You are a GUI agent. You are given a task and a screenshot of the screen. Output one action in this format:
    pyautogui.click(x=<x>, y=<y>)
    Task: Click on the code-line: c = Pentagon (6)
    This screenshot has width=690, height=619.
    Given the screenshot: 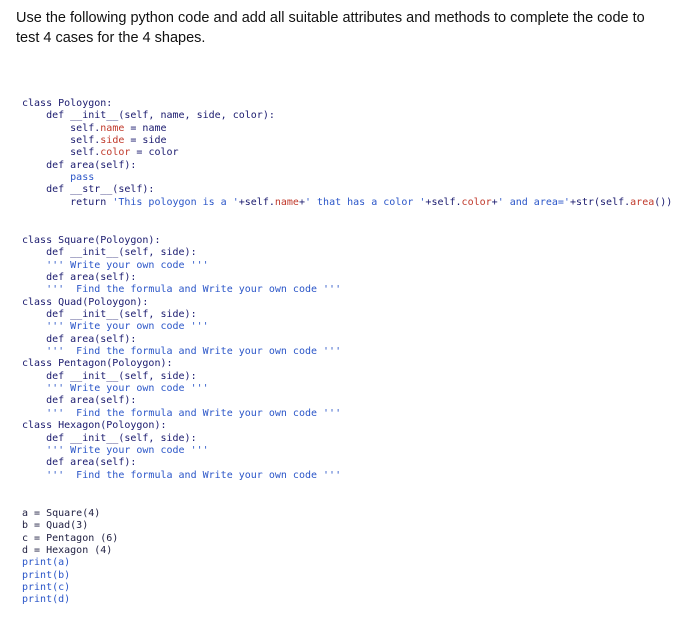 What is the action you would take?
    pyautogui.click(x=70, y=538)
    